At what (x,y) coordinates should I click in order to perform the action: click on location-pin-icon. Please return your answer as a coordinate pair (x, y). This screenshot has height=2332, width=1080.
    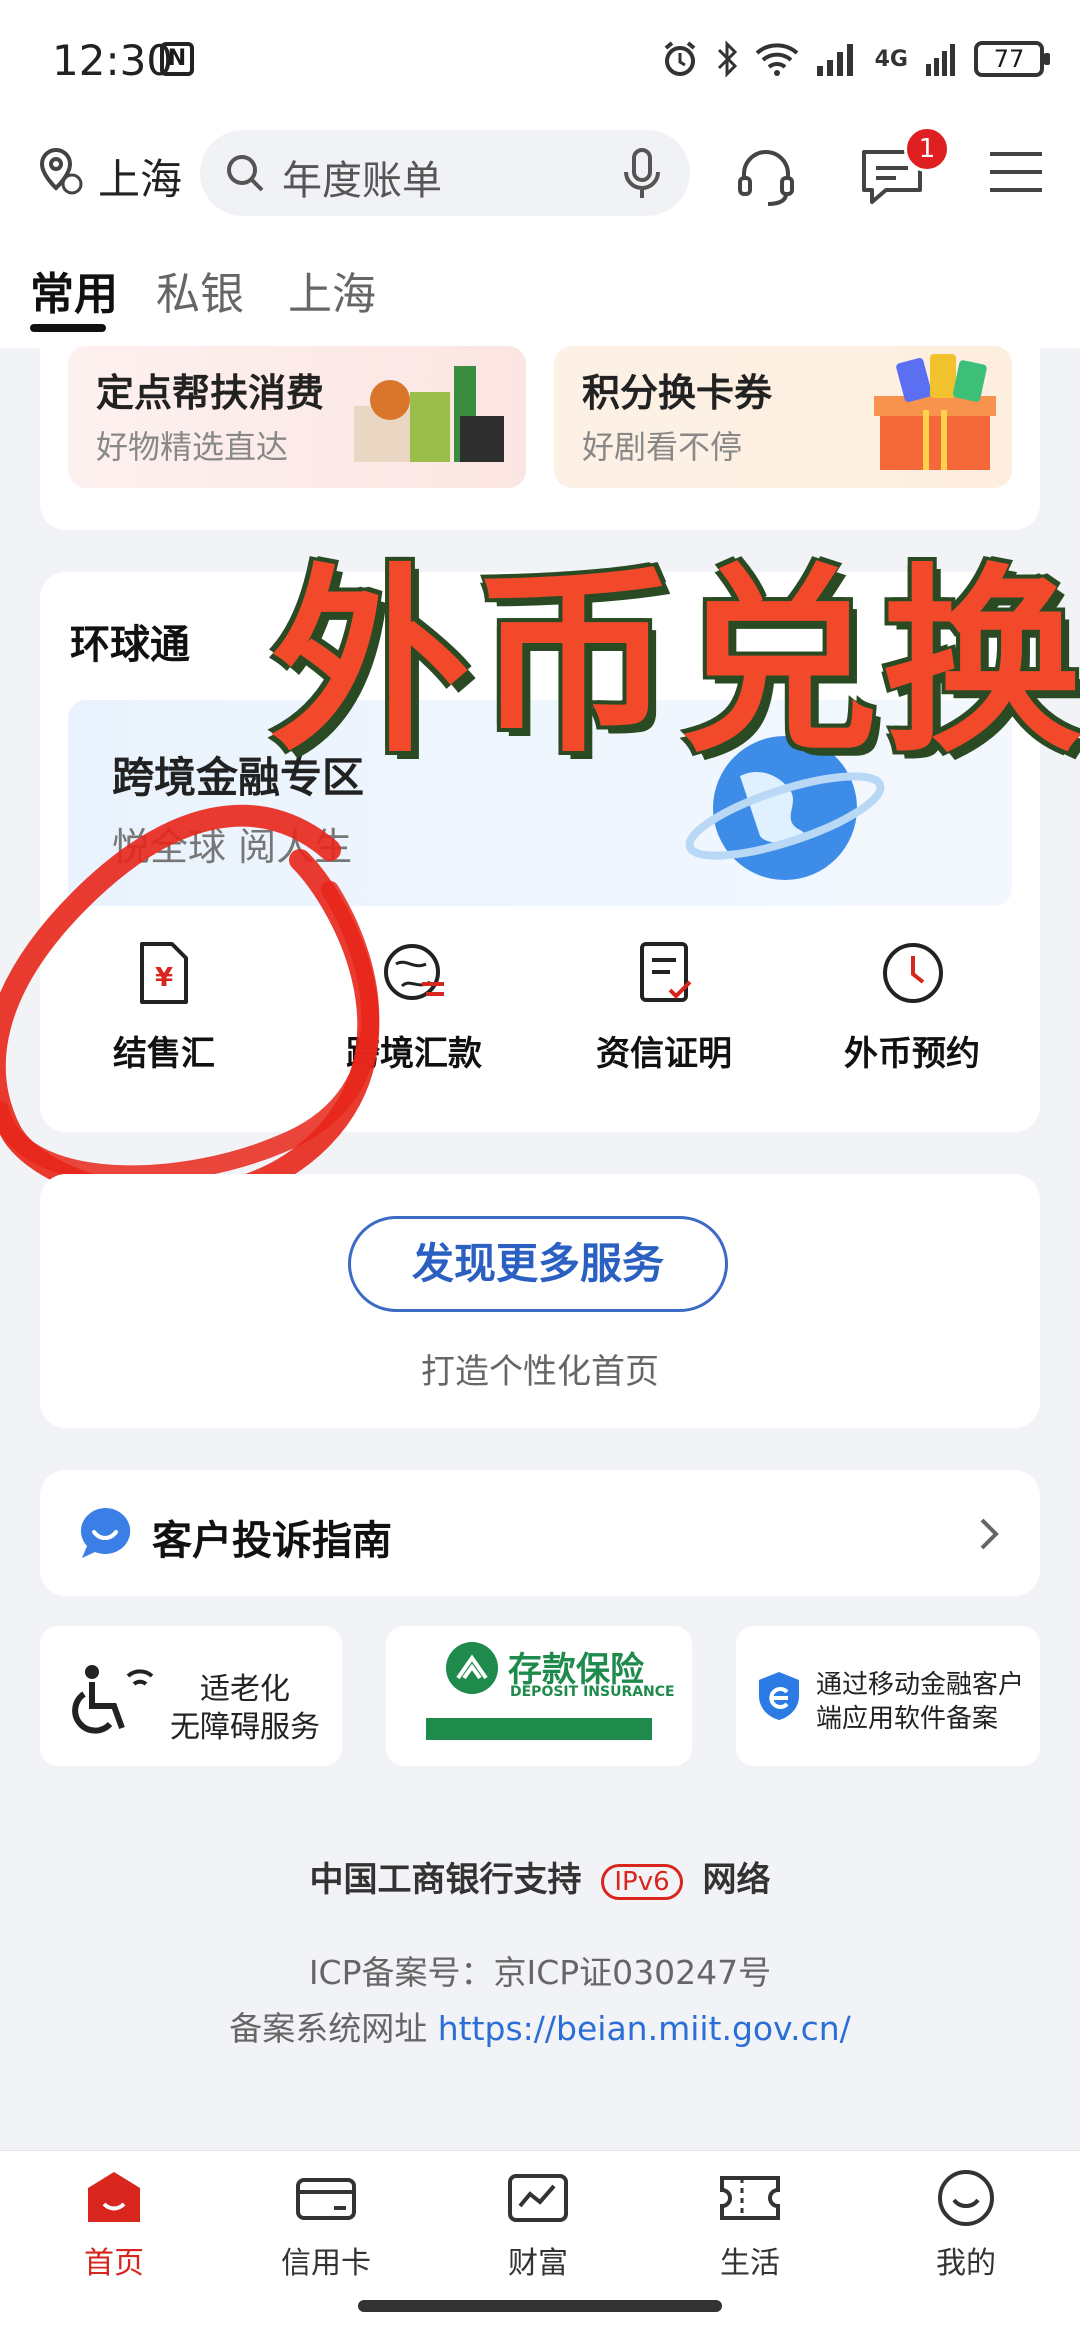
    Looking at the image, I should click on (60, 171).